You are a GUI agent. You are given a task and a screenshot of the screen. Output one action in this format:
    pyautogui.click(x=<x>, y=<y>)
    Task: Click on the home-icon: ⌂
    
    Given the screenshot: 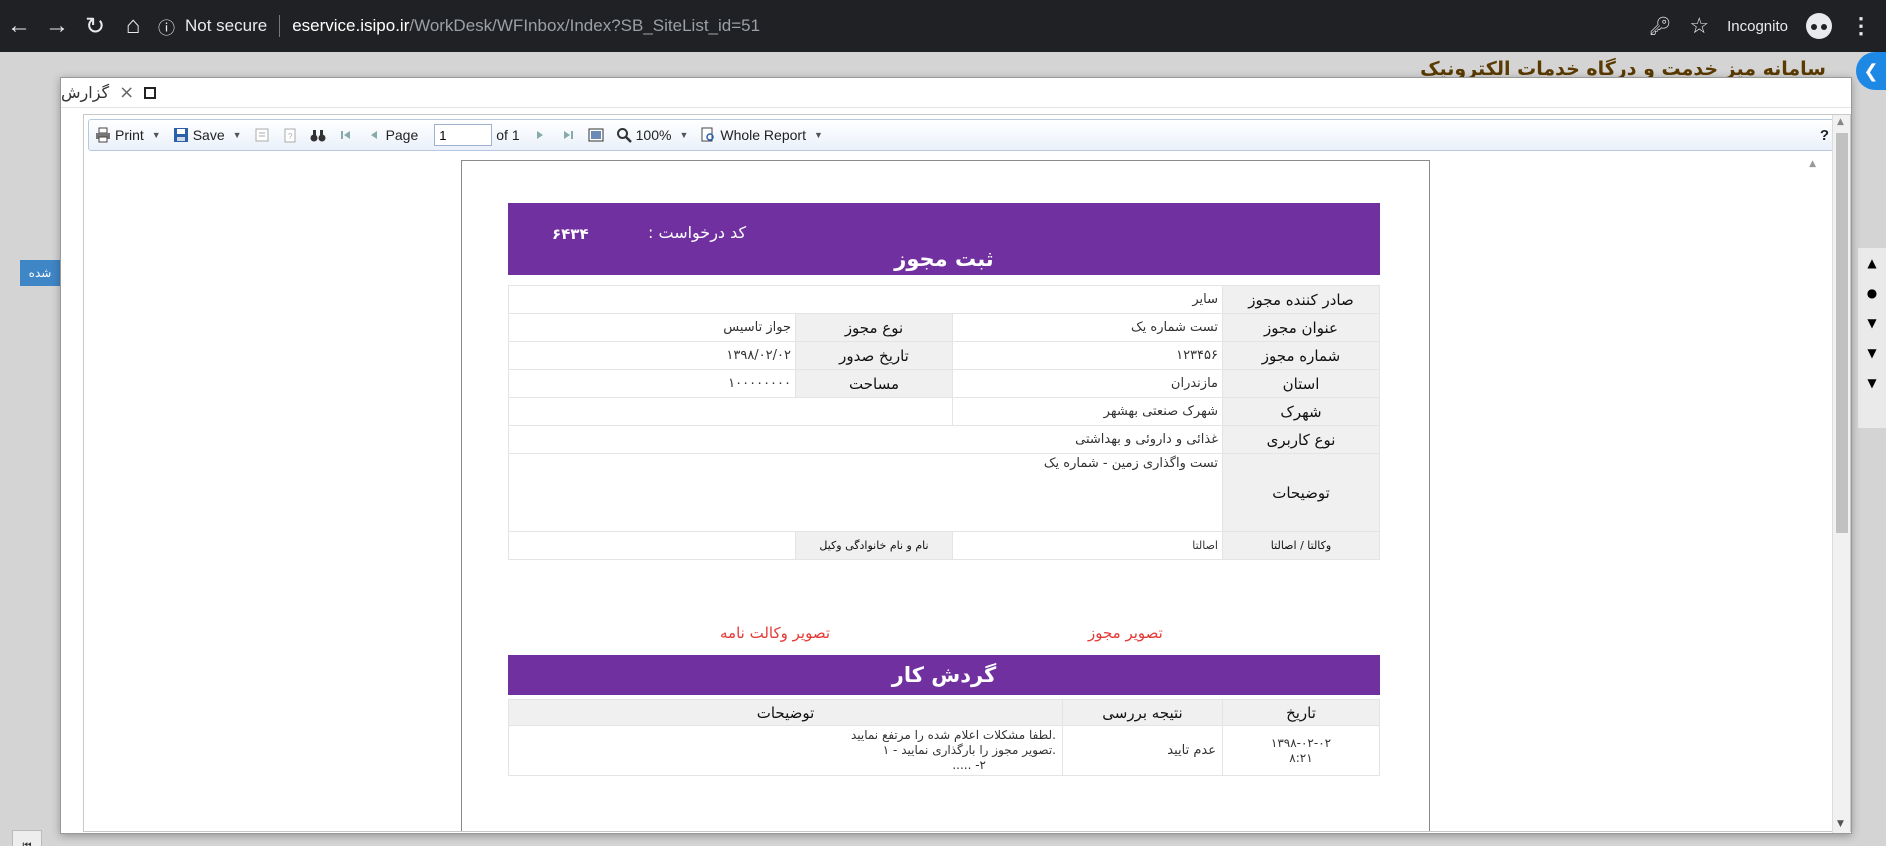 What is the action you would take?
    pyautogui.click(x=133, y=26)
    